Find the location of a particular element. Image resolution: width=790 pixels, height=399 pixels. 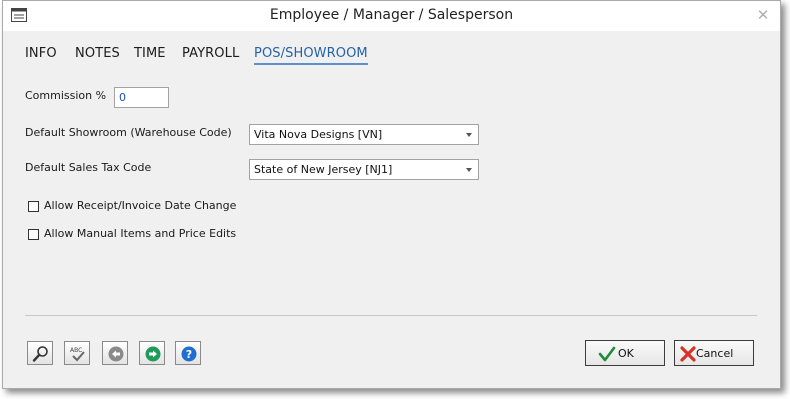

showroom-select: Vita Nova Designs [VN] is located at coordinates (364, 134).